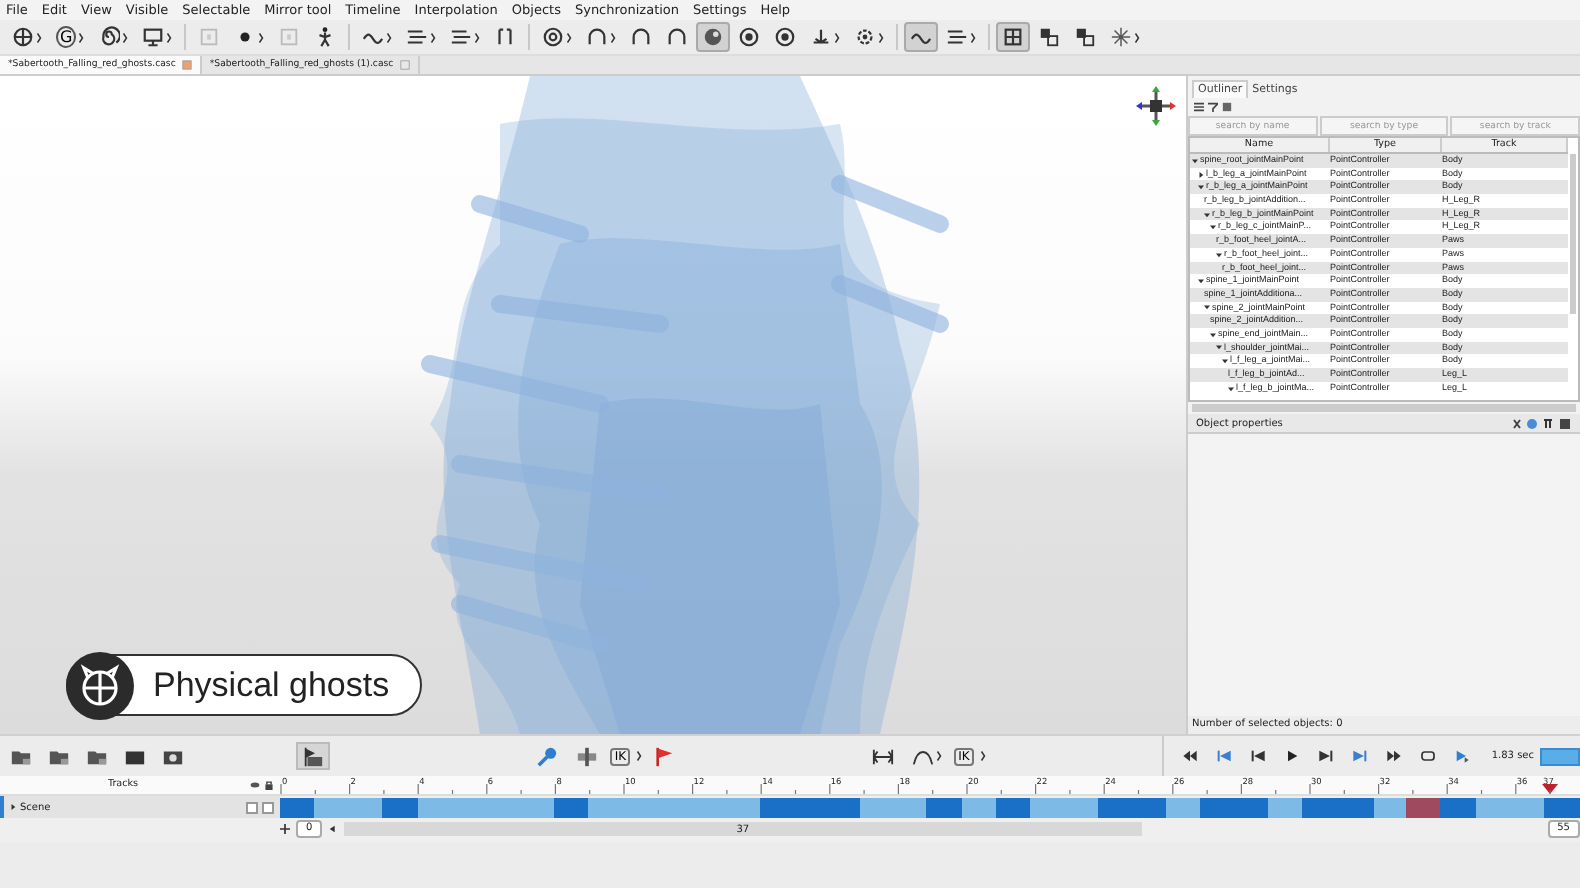 The image size is (1580, 888). I want to click on sparkle-icon, so click(1121, 37).